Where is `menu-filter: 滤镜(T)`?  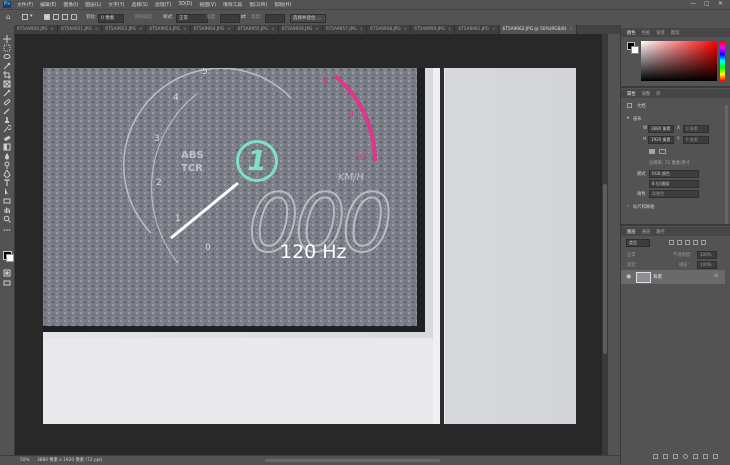
menu-filter: 滤镜(T) is located at coordinates (163, 4).